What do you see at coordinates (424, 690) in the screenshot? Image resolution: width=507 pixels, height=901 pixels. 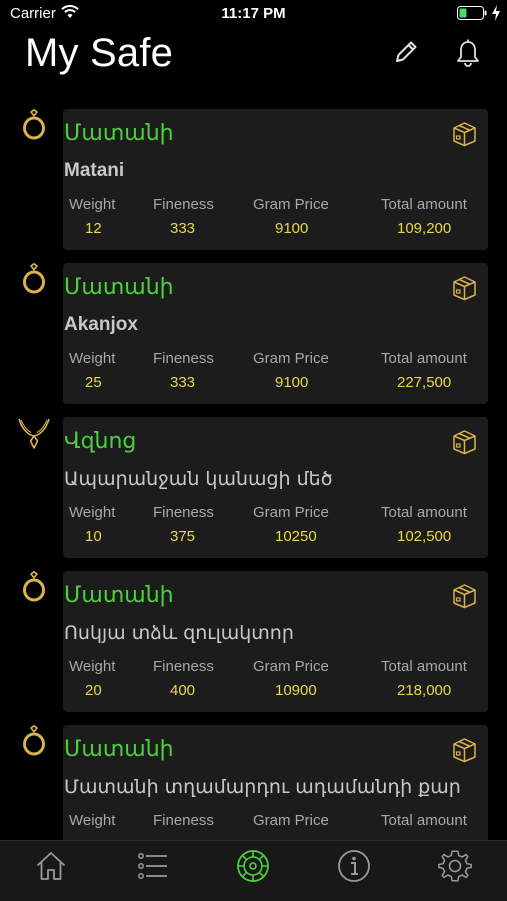 I see `total-amount-value: 218,000` at bounding box center [424, 690].